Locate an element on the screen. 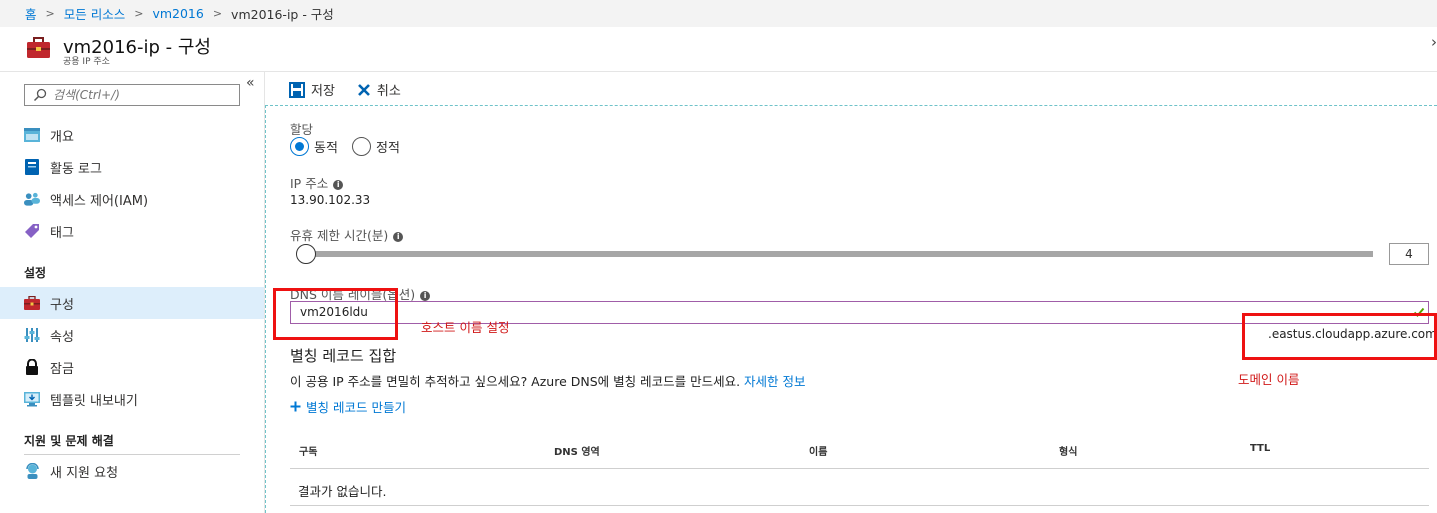 The width and height of the screenshot is (1437, 513). sidebar-item-overview: 개요 is located at coordinates (132, 135).